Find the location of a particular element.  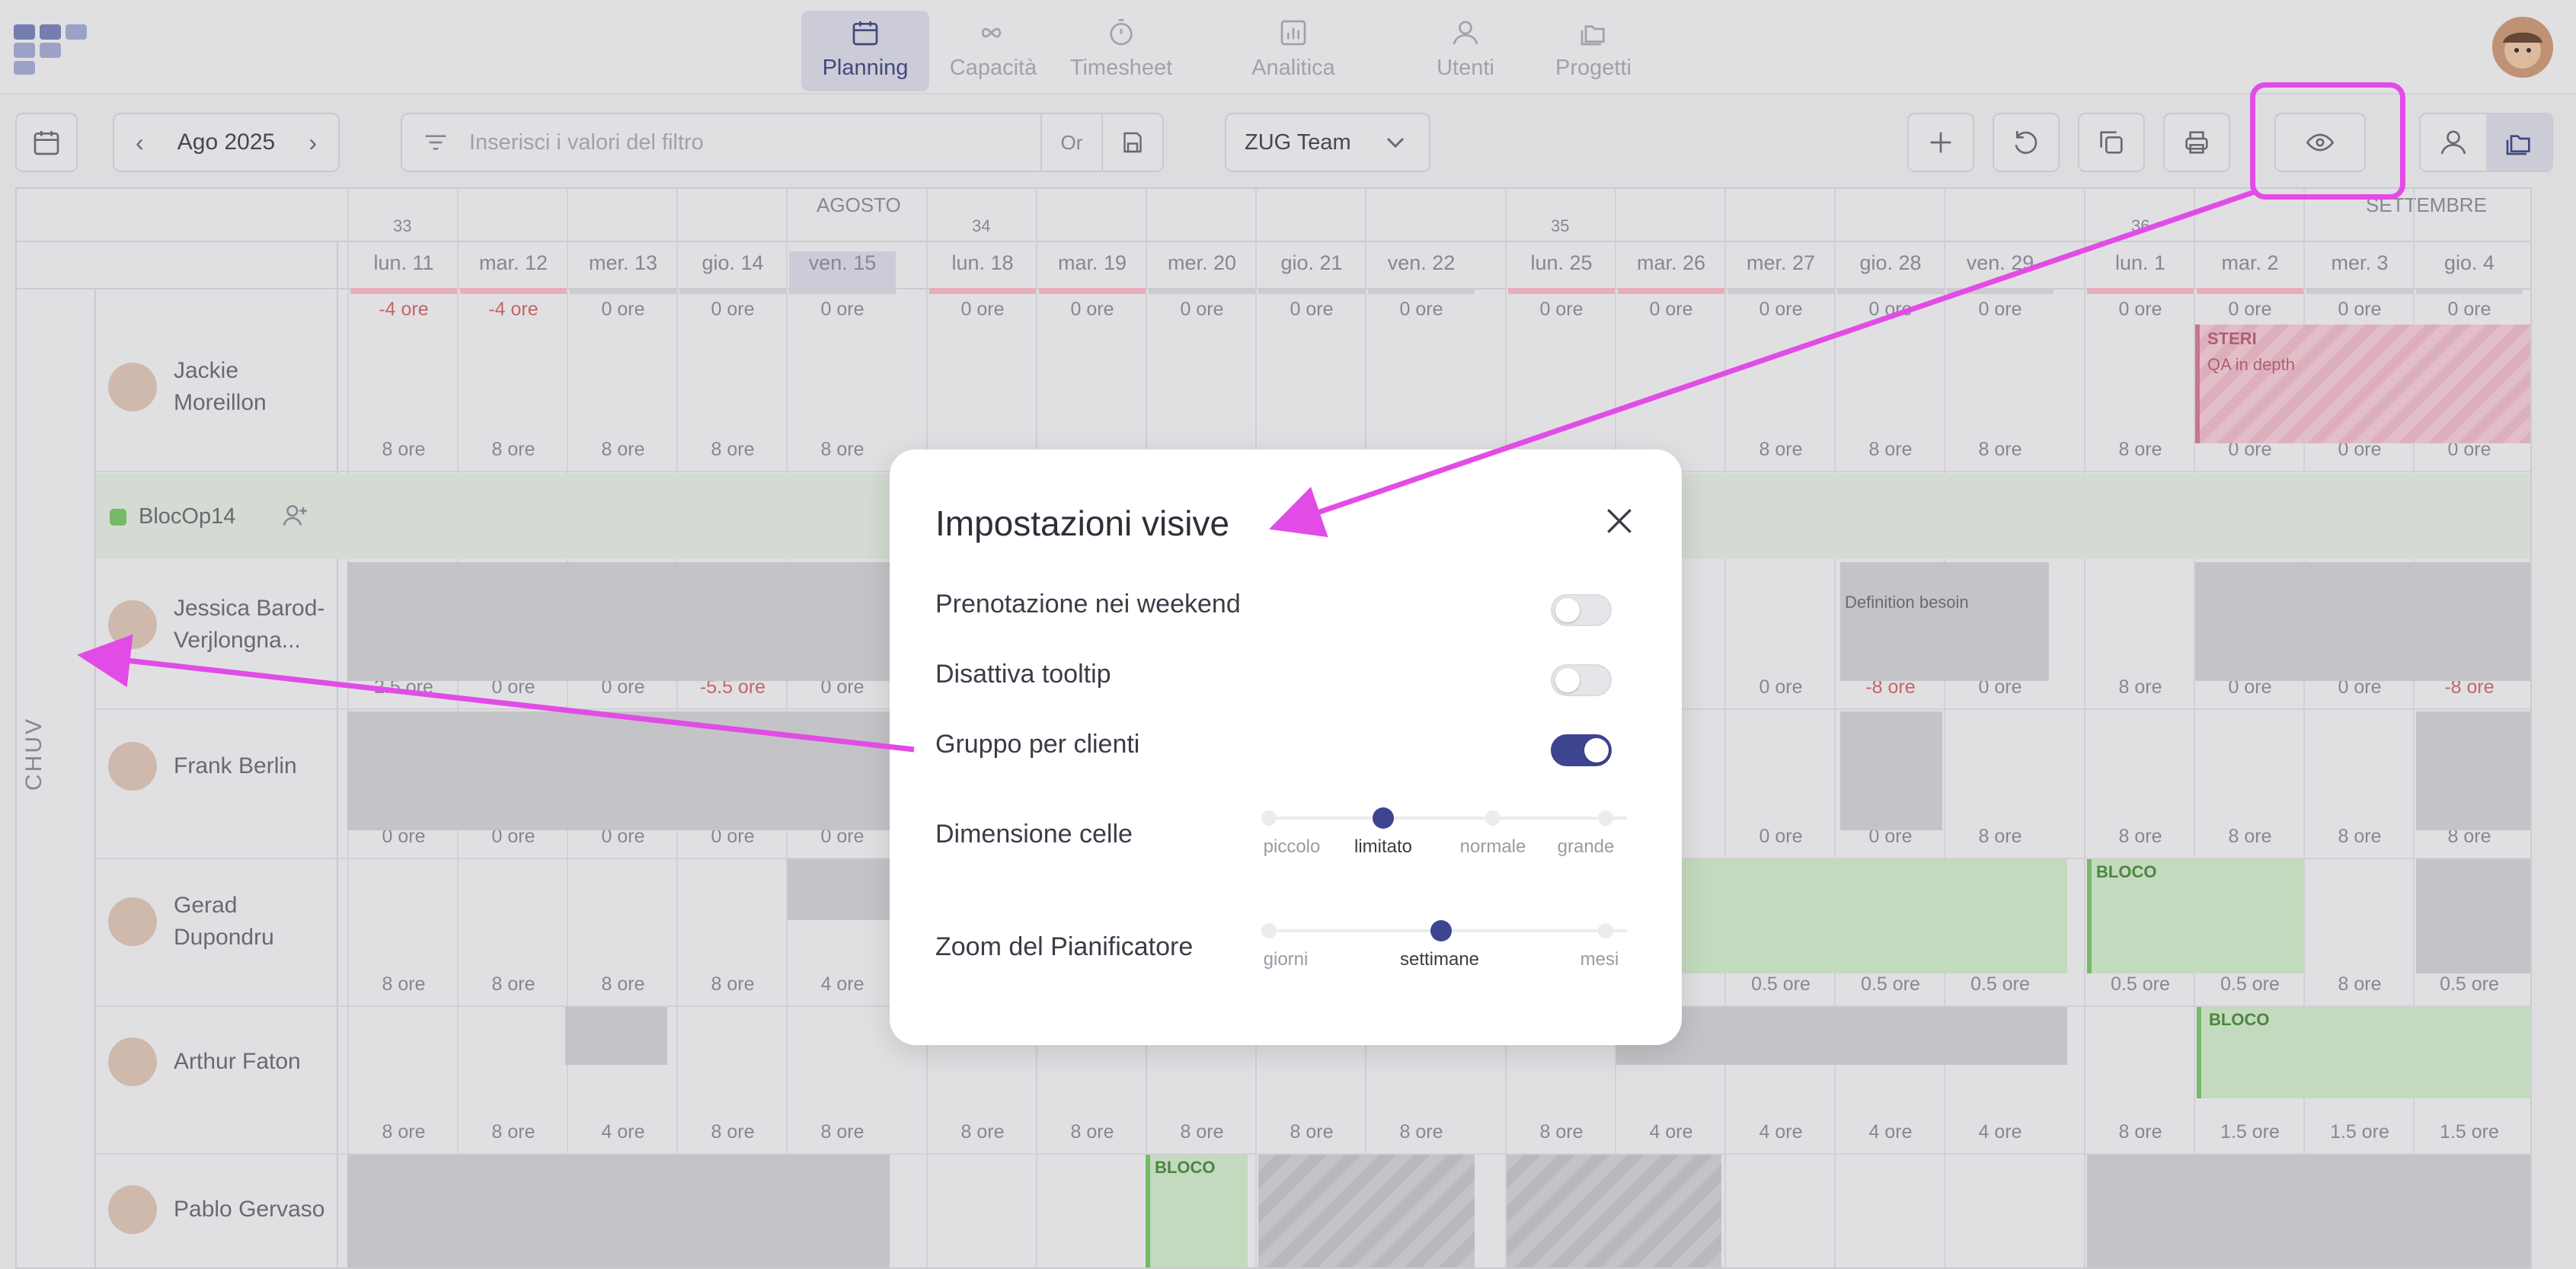

zoom-option: mesi is located at coordinates (1599, 959).